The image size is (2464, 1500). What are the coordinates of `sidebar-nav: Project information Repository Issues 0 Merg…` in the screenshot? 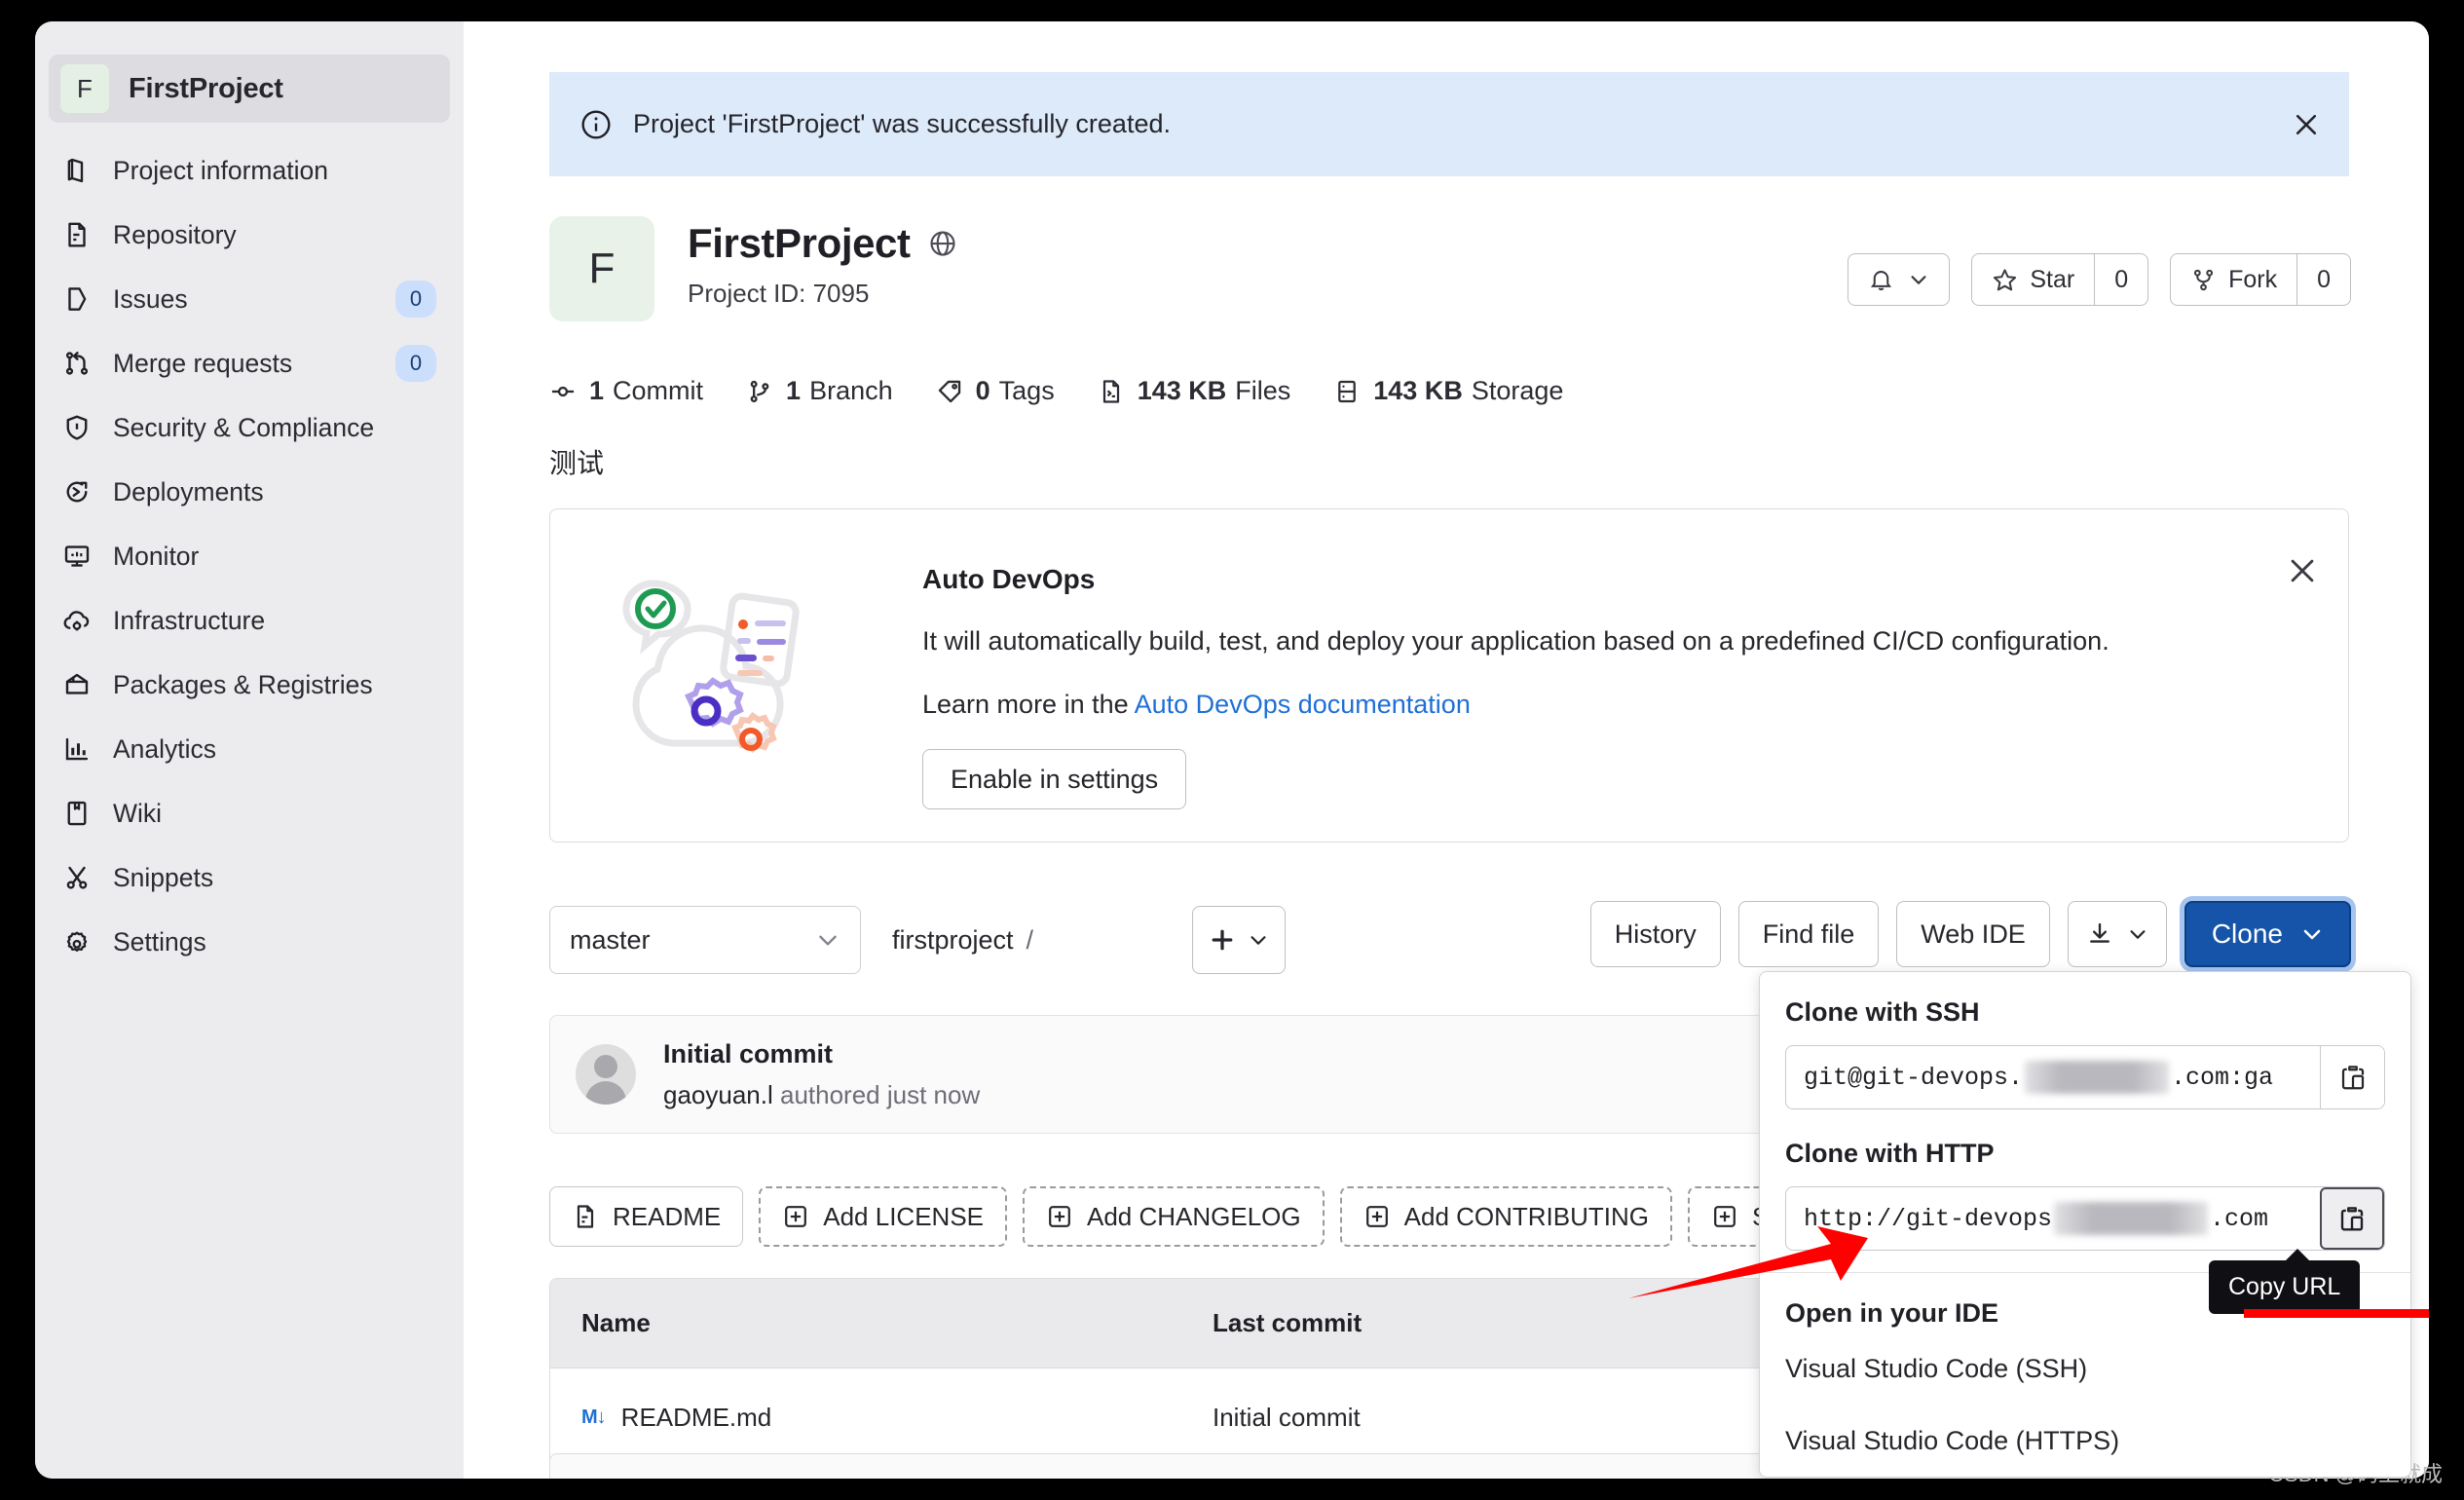 It's located at (249, 556).